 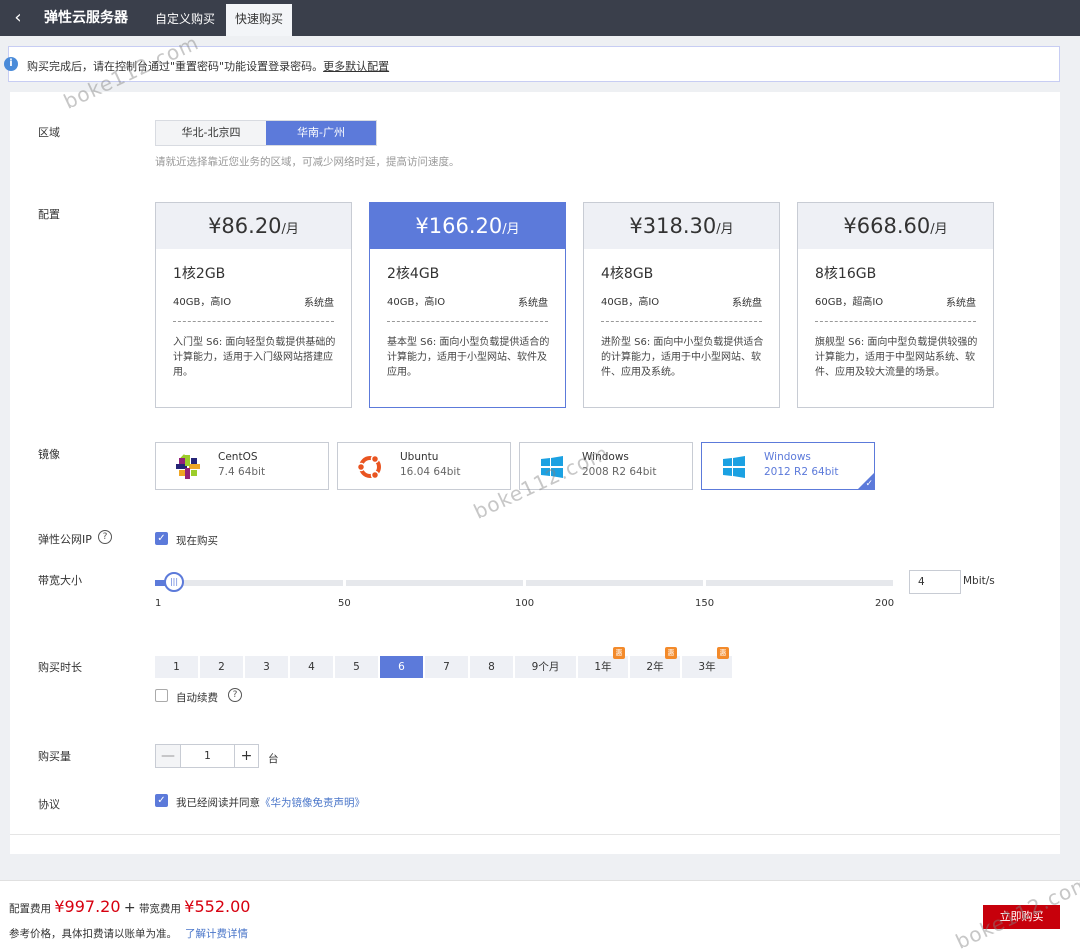 What do you see at coordinates (707, 662) in the screenshot?
I see `duration-option-3-years: 3年惠` at bounding box center [707, 662].